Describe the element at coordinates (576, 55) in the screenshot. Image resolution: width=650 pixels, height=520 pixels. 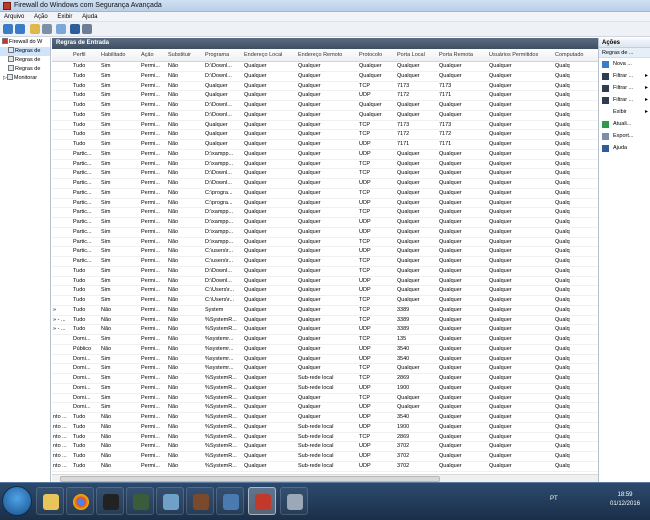
I see `column-header: Computado` at that location.